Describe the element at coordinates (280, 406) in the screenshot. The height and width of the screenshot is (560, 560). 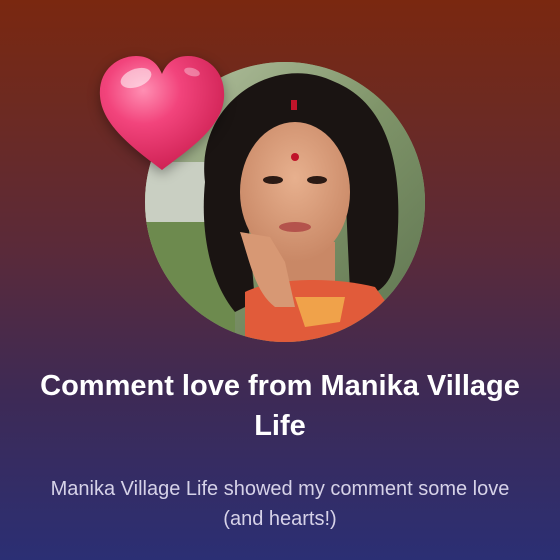
I see `notification-title: Comment love from Manika Village Life` at that location.